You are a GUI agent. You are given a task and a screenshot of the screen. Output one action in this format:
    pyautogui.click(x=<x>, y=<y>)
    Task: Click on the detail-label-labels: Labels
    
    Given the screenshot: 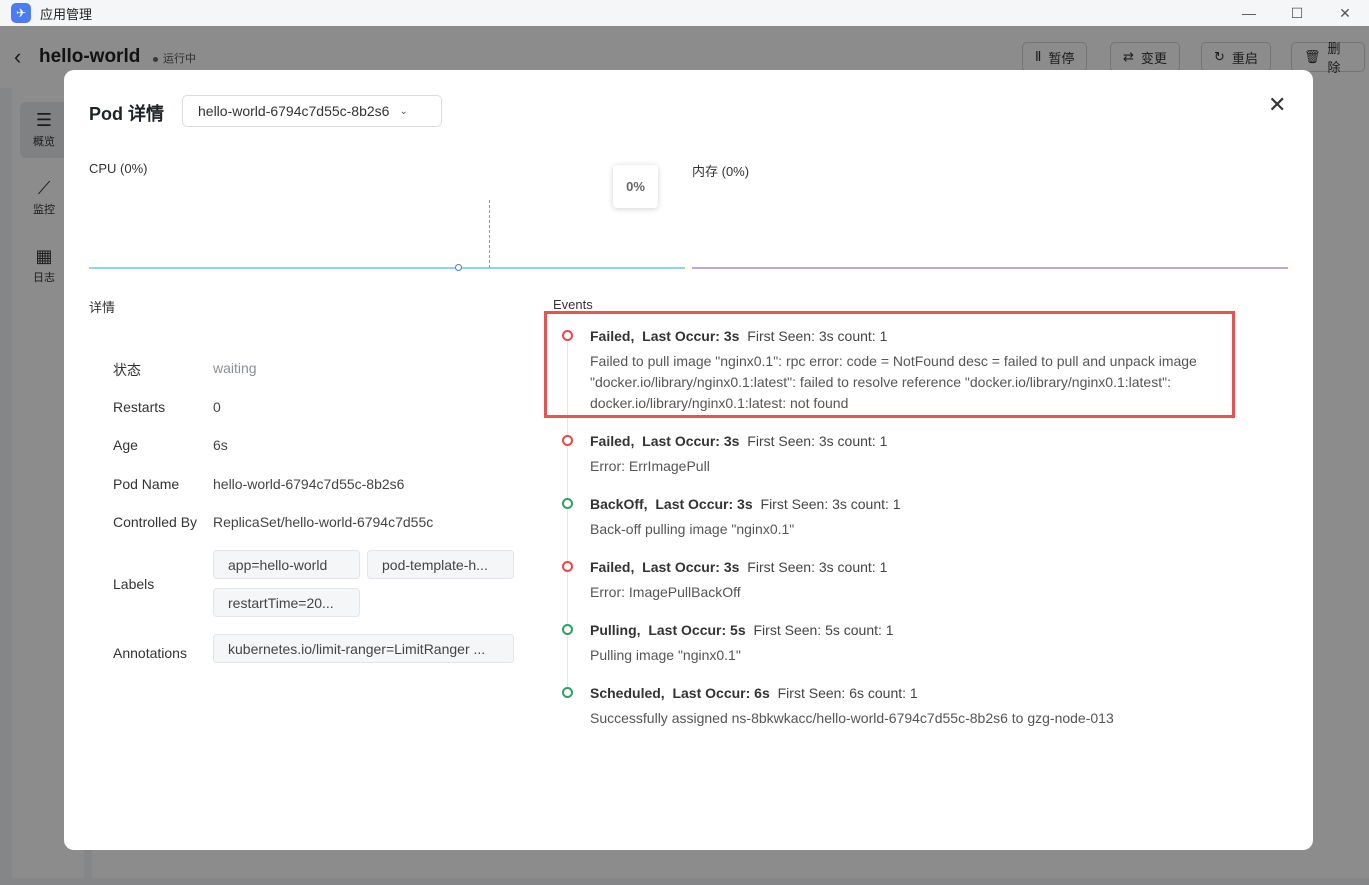 What is the action you would take?
    pyautogui.click(x=134, y=584)
    